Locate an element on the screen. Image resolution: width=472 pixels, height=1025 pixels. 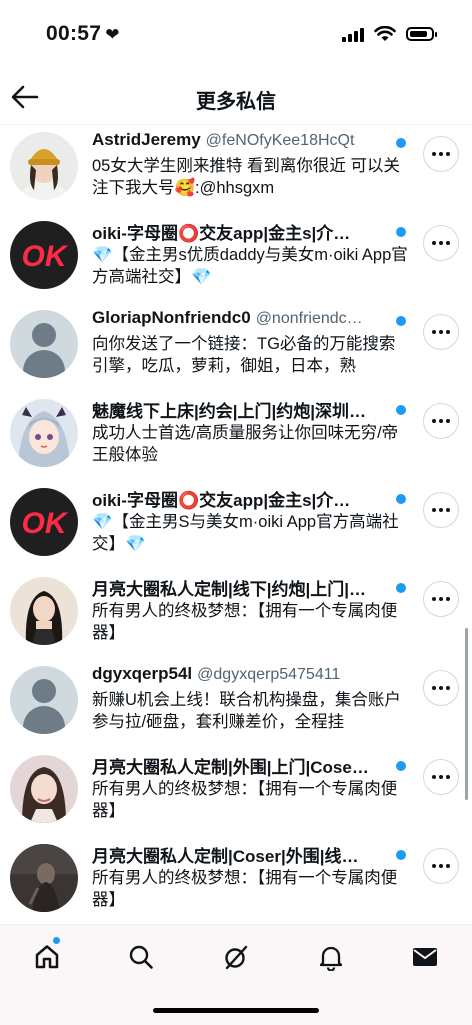
nav-messages is located at coordinates (425, 957).